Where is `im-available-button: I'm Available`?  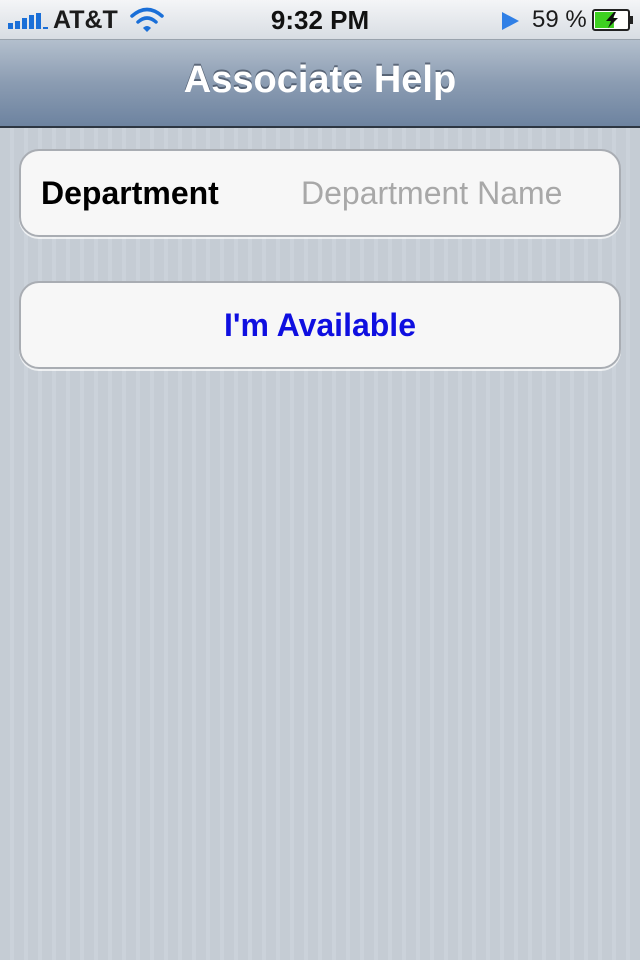 im-available-button: I'm Available is located at coordinates (320, 325).